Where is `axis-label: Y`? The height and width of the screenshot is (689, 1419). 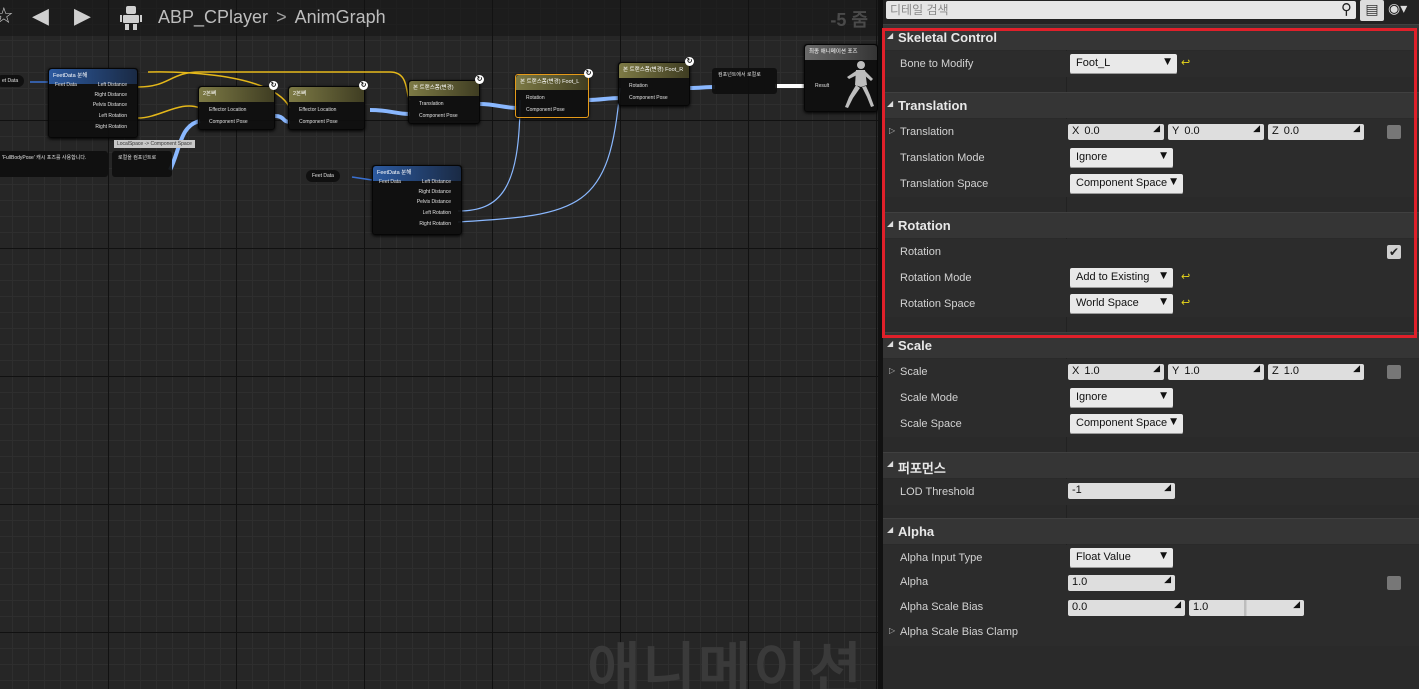 axis-label: Y is located at coordinates (1176, 371).